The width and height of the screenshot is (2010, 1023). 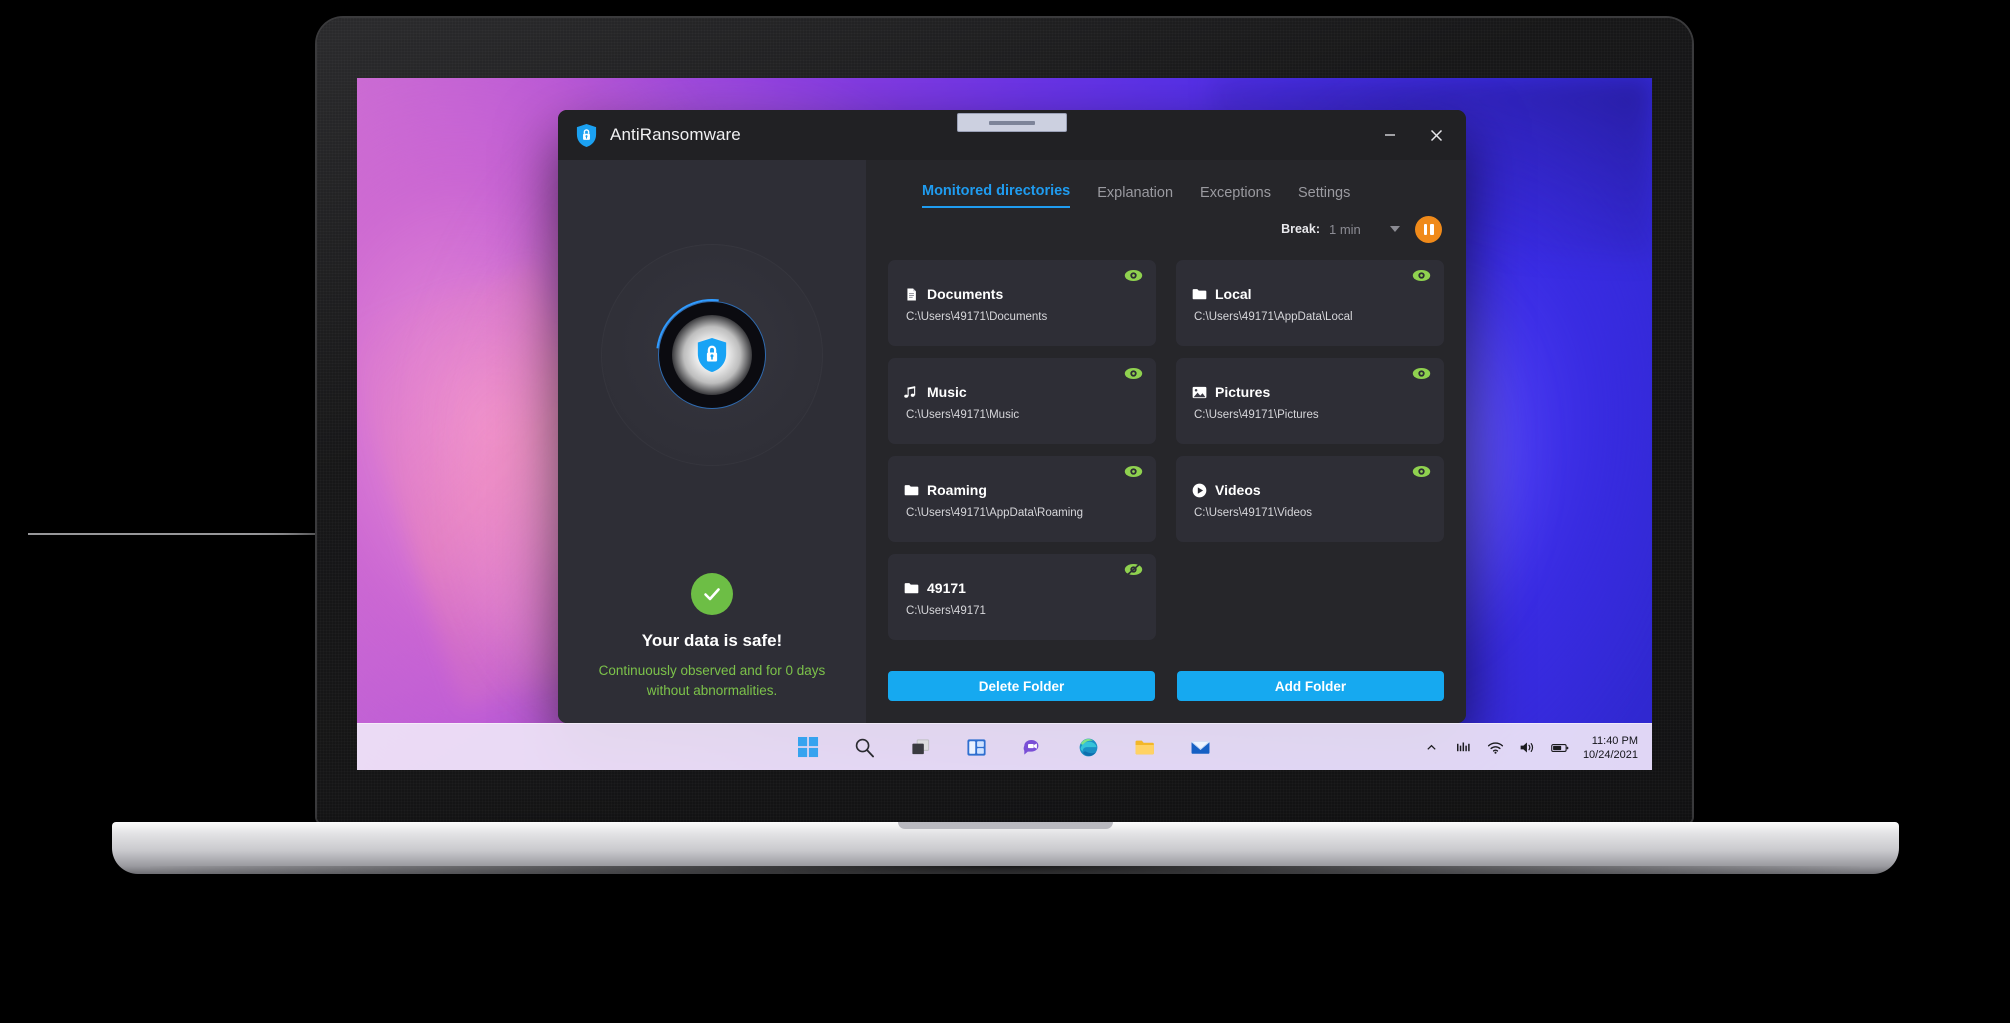 I want to click on folder-name: 49171, so click(x=946, y=588).